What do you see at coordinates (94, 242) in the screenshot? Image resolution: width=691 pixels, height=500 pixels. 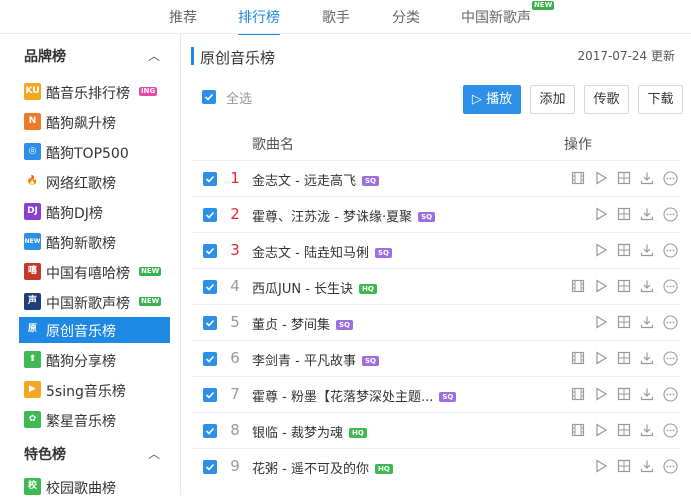 I see `sidebar-item: NEW 酷狗新歌榜` at bounding box center [94, 242].